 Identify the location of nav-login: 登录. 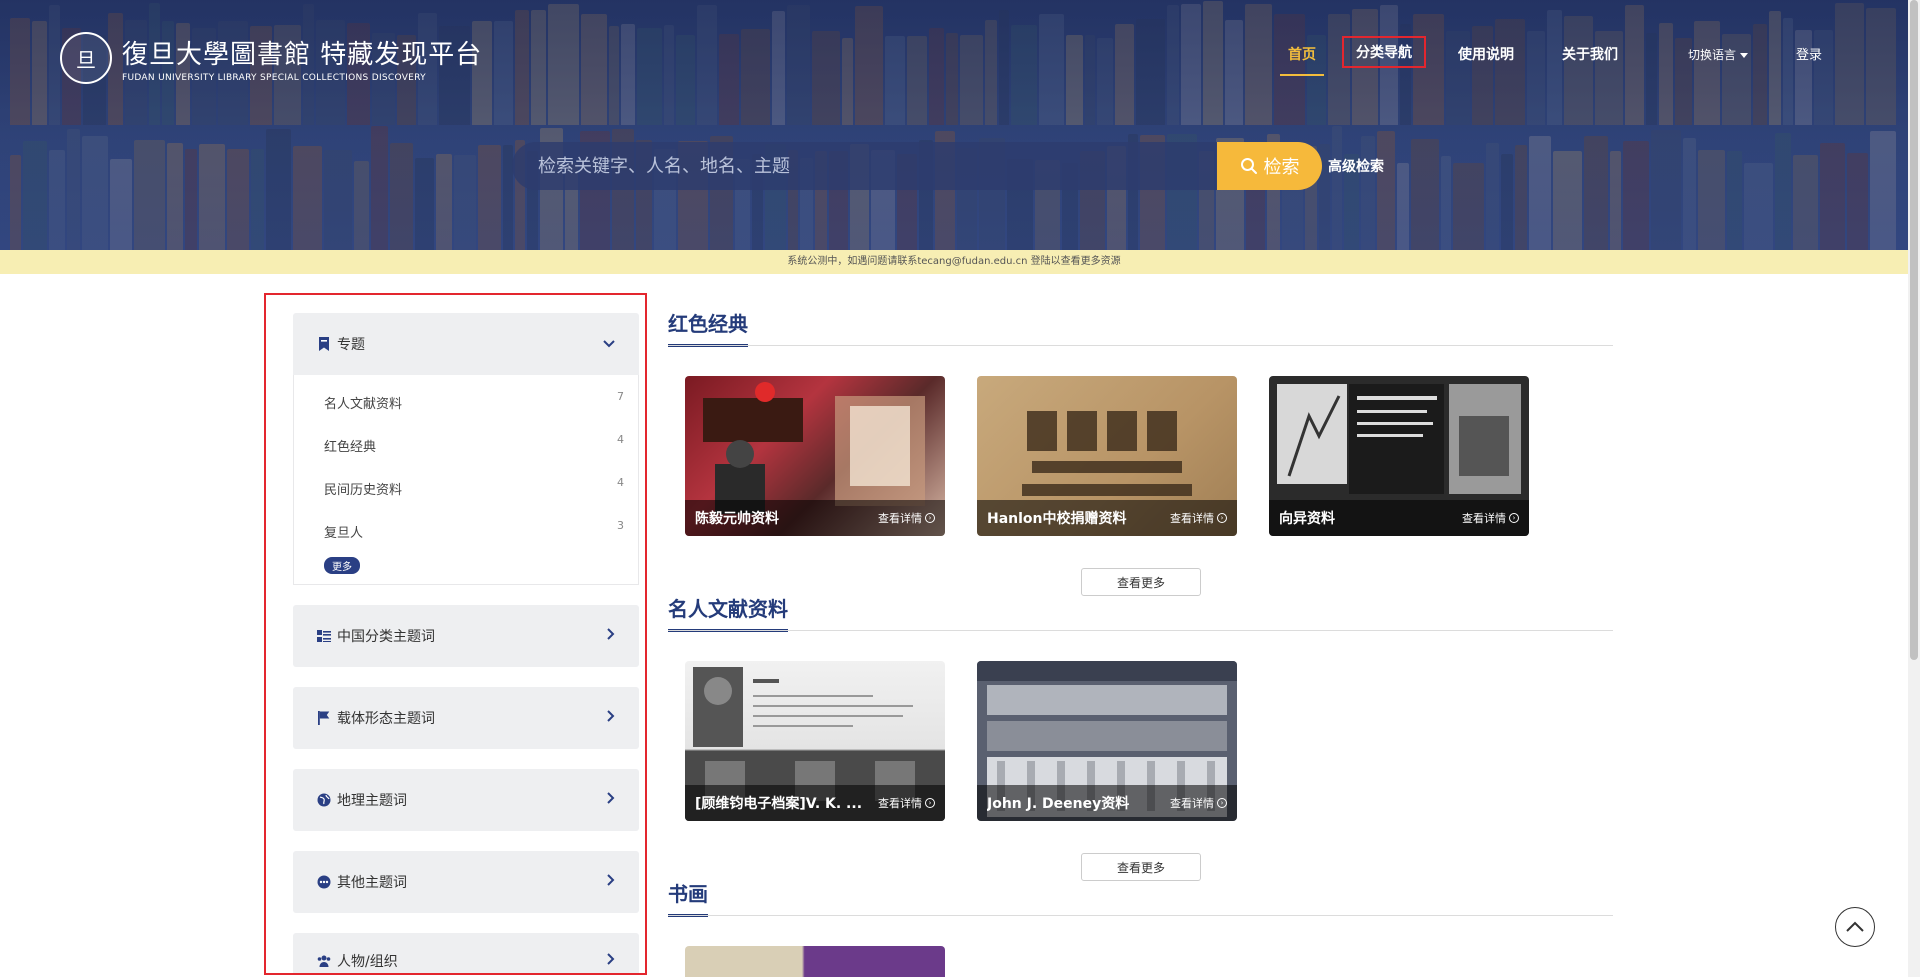
(1809, 53).